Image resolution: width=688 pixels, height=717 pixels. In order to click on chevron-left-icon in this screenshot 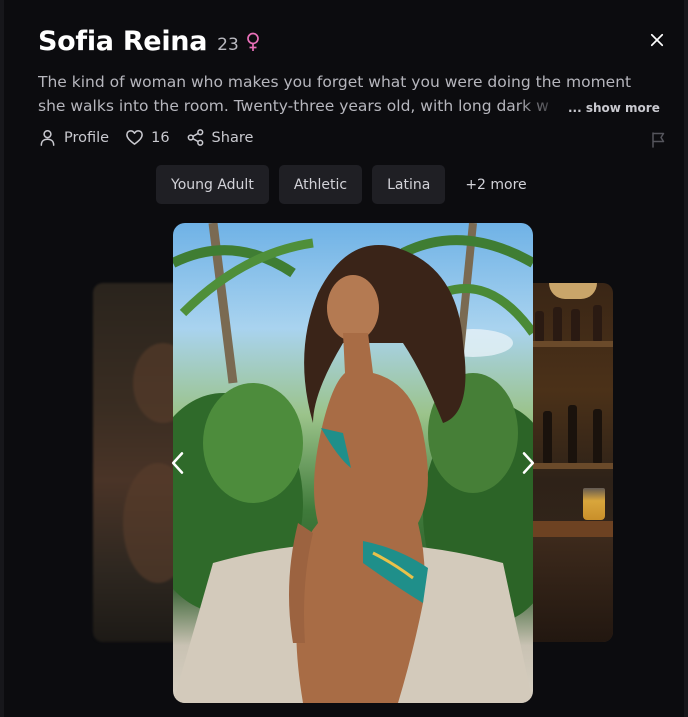, I will do `click(177, 463)`.